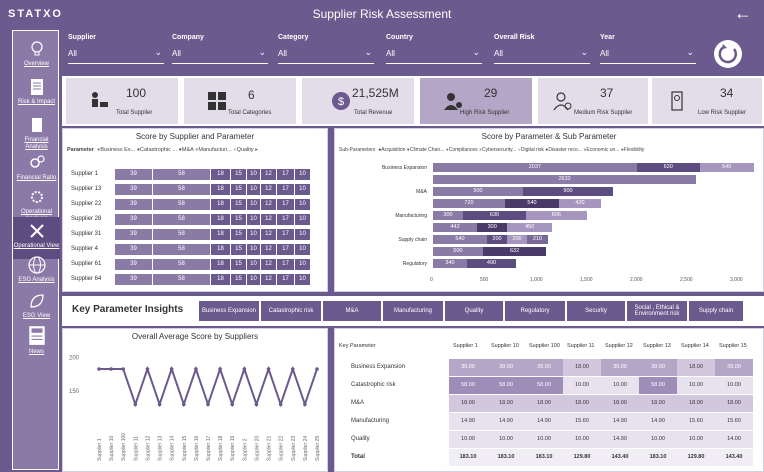 This screenshot has width=764, height=472. I want to click on score-cell: 10, so click(254, 264).